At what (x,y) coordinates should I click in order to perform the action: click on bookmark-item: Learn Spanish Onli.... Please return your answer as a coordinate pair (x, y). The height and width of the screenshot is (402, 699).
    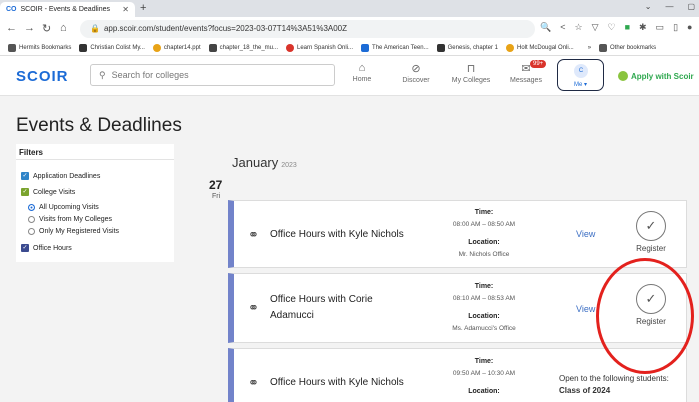
    Looking at the image, I should click on (319, 48).